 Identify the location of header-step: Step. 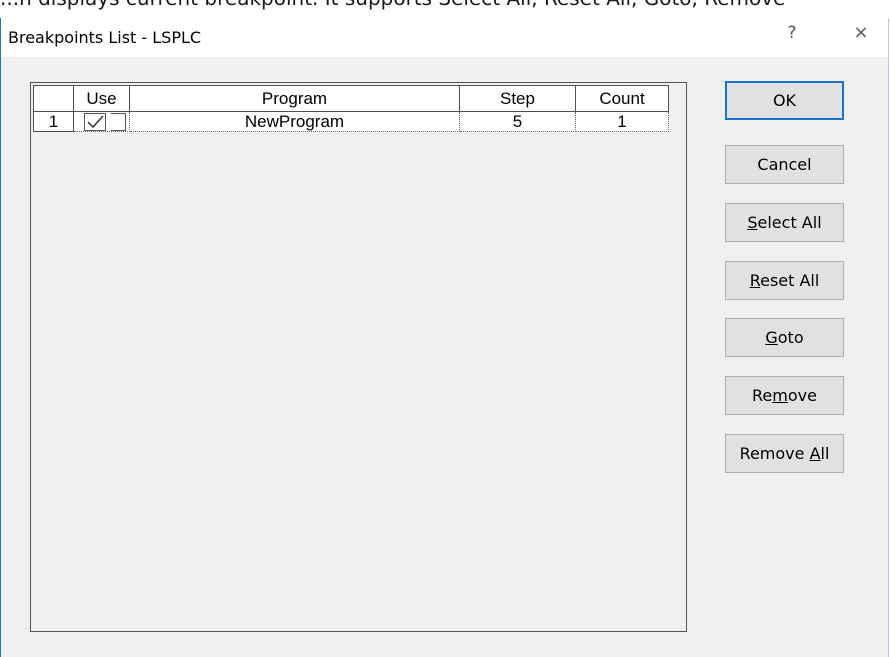
(518, 98).